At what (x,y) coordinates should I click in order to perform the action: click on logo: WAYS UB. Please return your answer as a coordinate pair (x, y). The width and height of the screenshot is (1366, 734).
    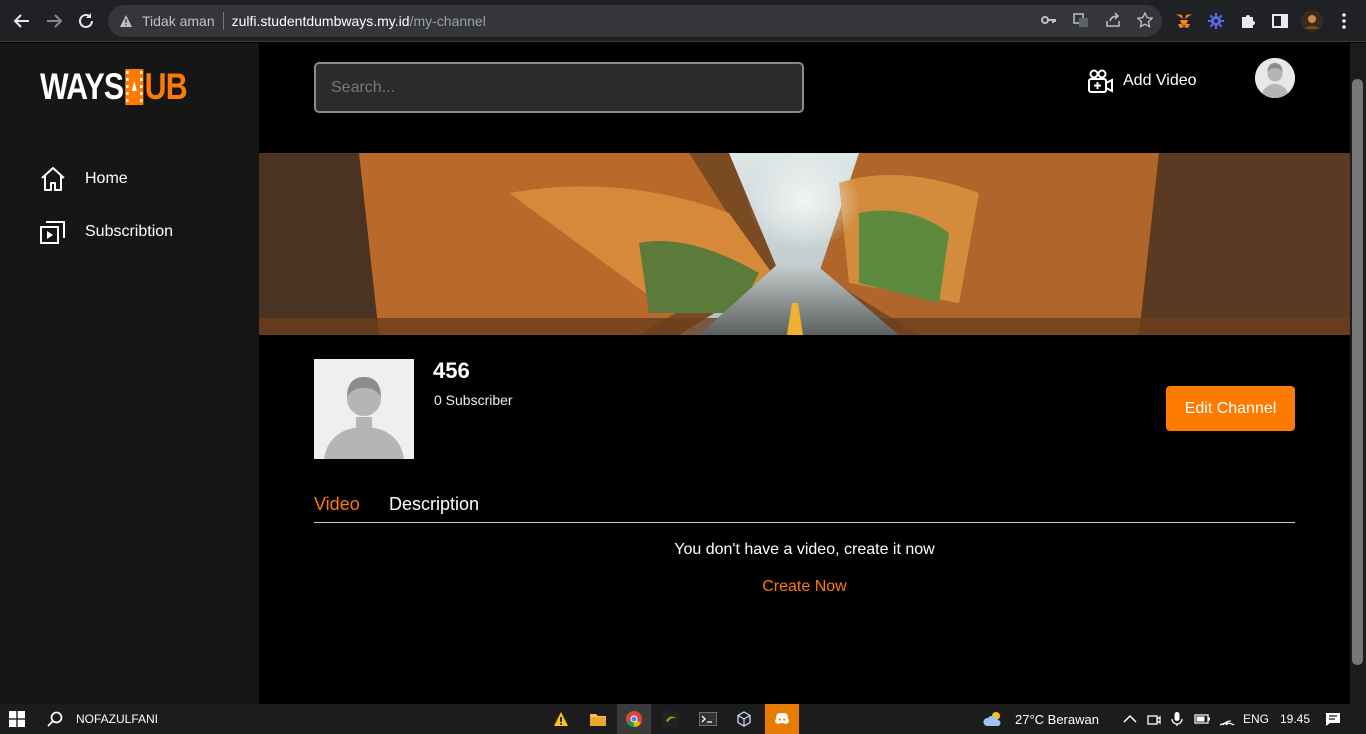
    Looking at the image, I should click on (114, 86).